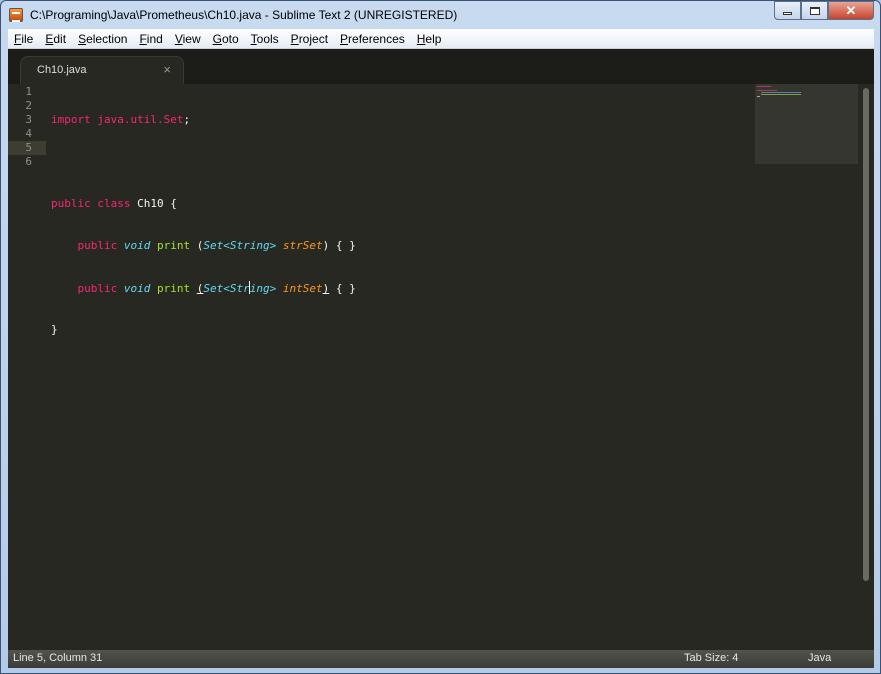 The height and width of the screenshot is (674, 881). Describe the element at coordinates (263, 288) in the screenshot. I see `type-token: ing>` at that location.